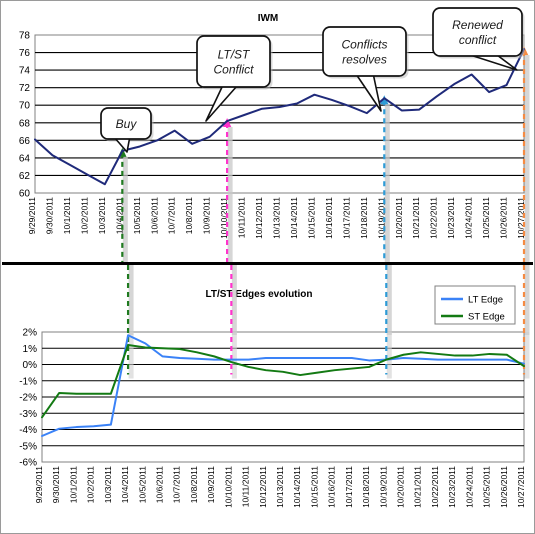 The width and height of the screenshot is (535, 534). Describe the element at coordinates (125, 484) in the screenshot. I see `x-tick-label: 10/4/2011` at that location.